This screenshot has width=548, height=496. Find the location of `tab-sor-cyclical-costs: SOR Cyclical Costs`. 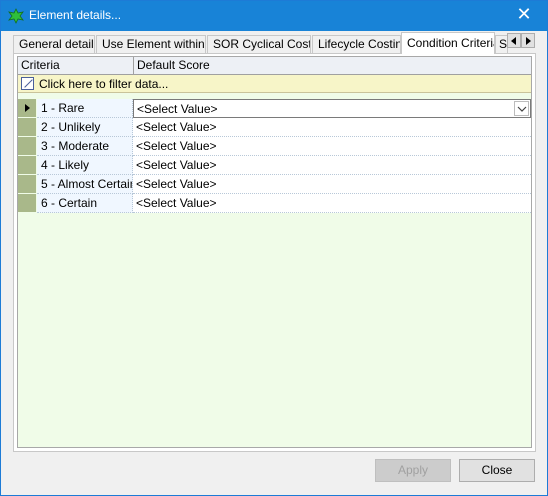

tab-sor-cyclical-costs: SOR Cyclical Costs is located at coordinates (259, 44).